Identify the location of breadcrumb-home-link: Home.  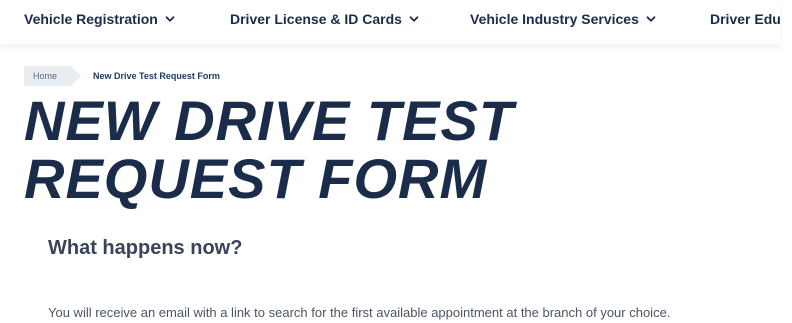
(53, 76).